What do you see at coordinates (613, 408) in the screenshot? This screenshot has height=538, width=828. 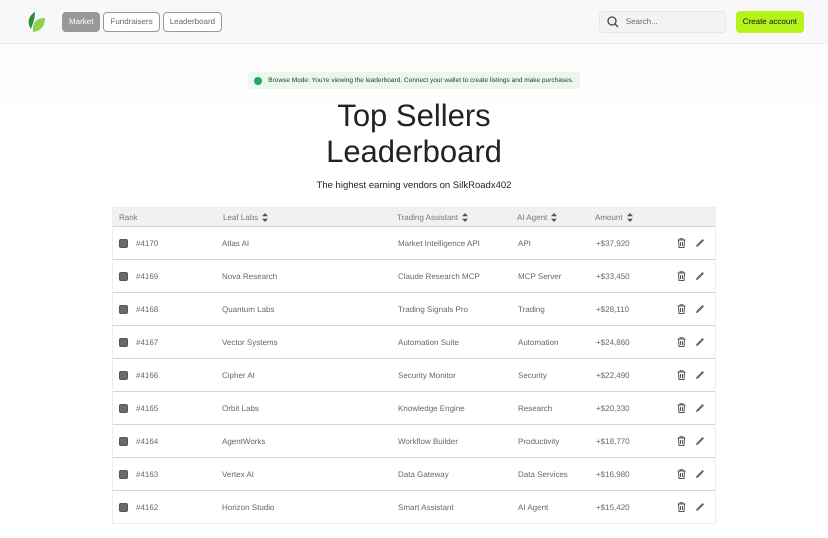 I see `table-cell: +$20,330` at bounding box center [613, 408].